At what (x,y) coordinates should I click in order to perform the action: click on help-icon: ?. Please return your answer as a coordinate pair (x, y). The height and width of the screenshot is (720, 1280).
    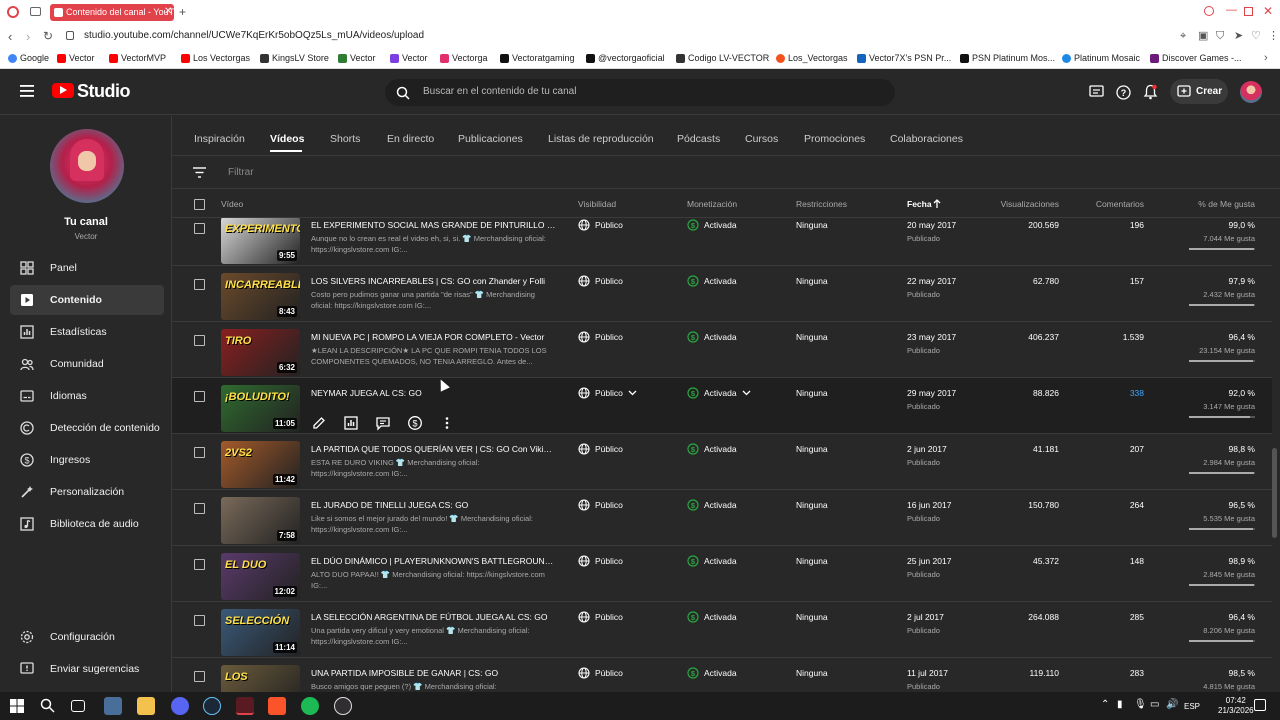
    Looking at the image, I should click on (1123, 92).